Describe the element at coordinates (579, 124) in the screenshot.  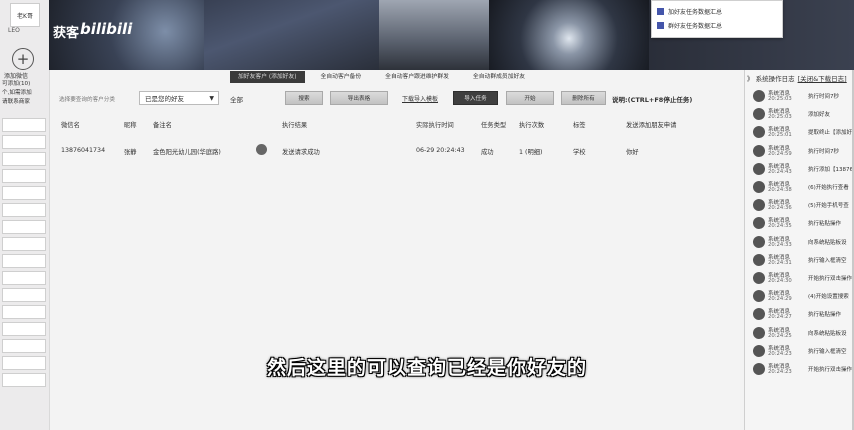
I see `column-header: 标签` at that location.